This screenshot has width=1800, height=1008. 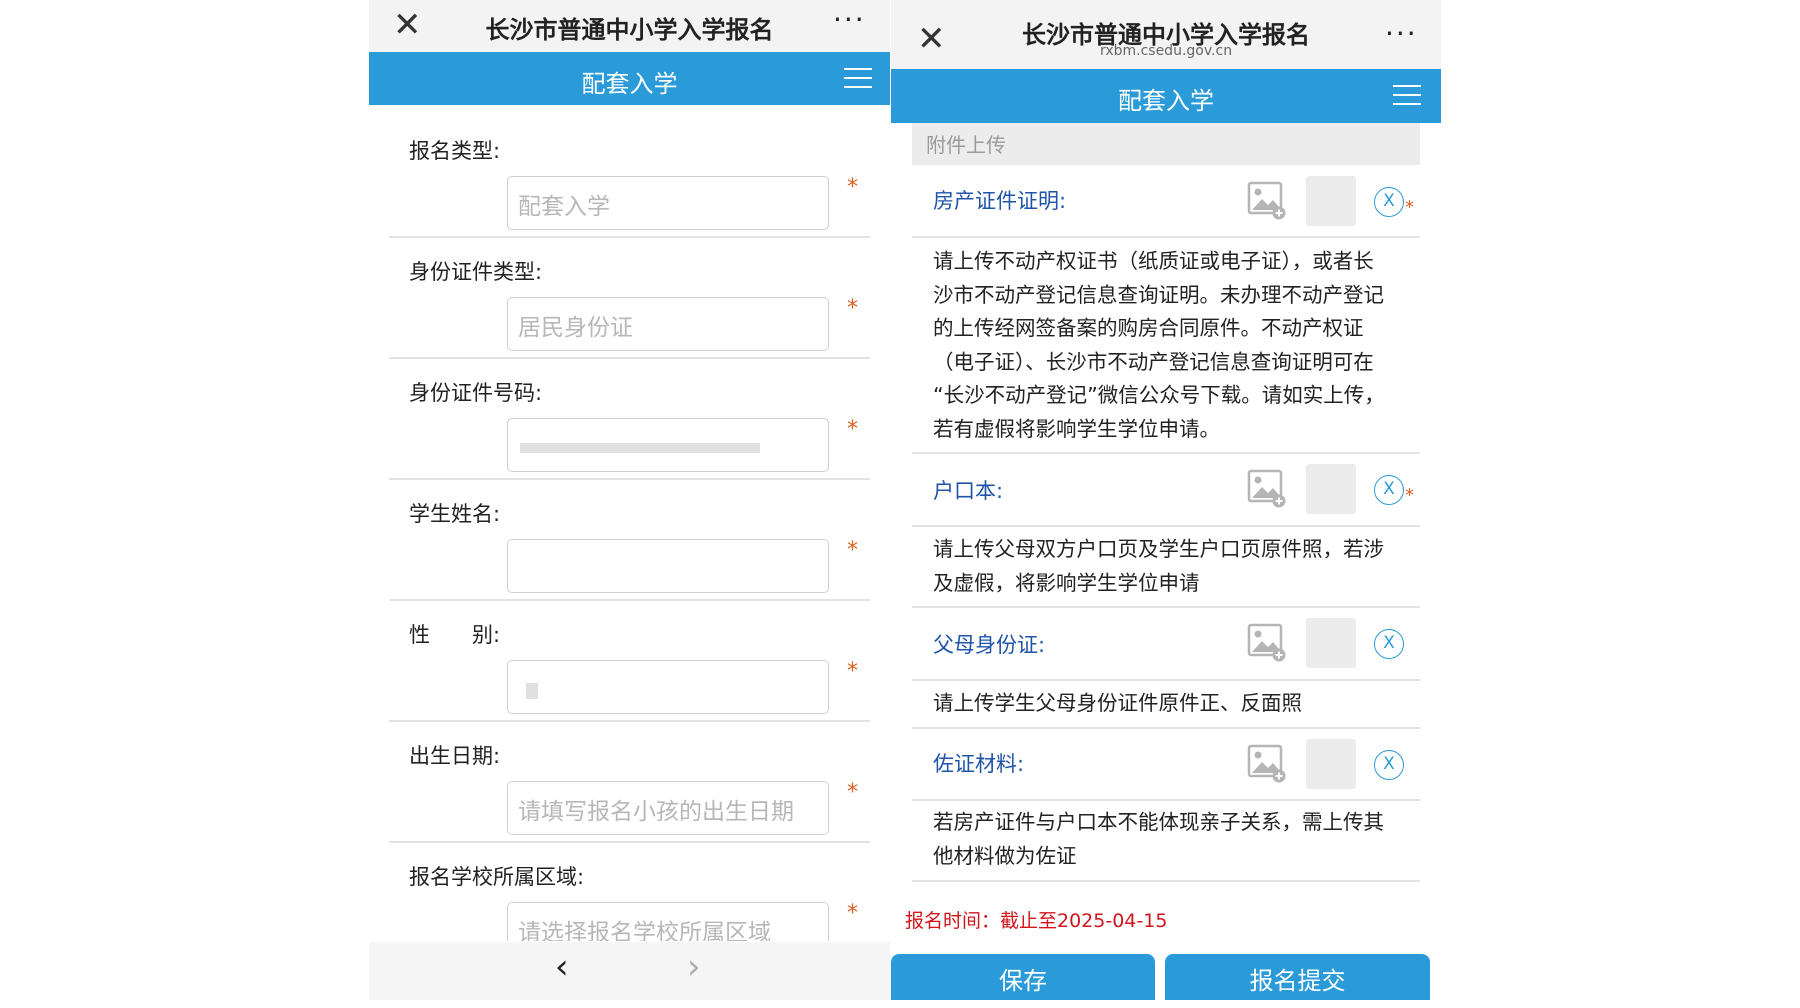 What do you see at coordinates (1297, 977) in the screenshot?
I see `submit-button: 报名提交` at bounding box center [1297, 977].